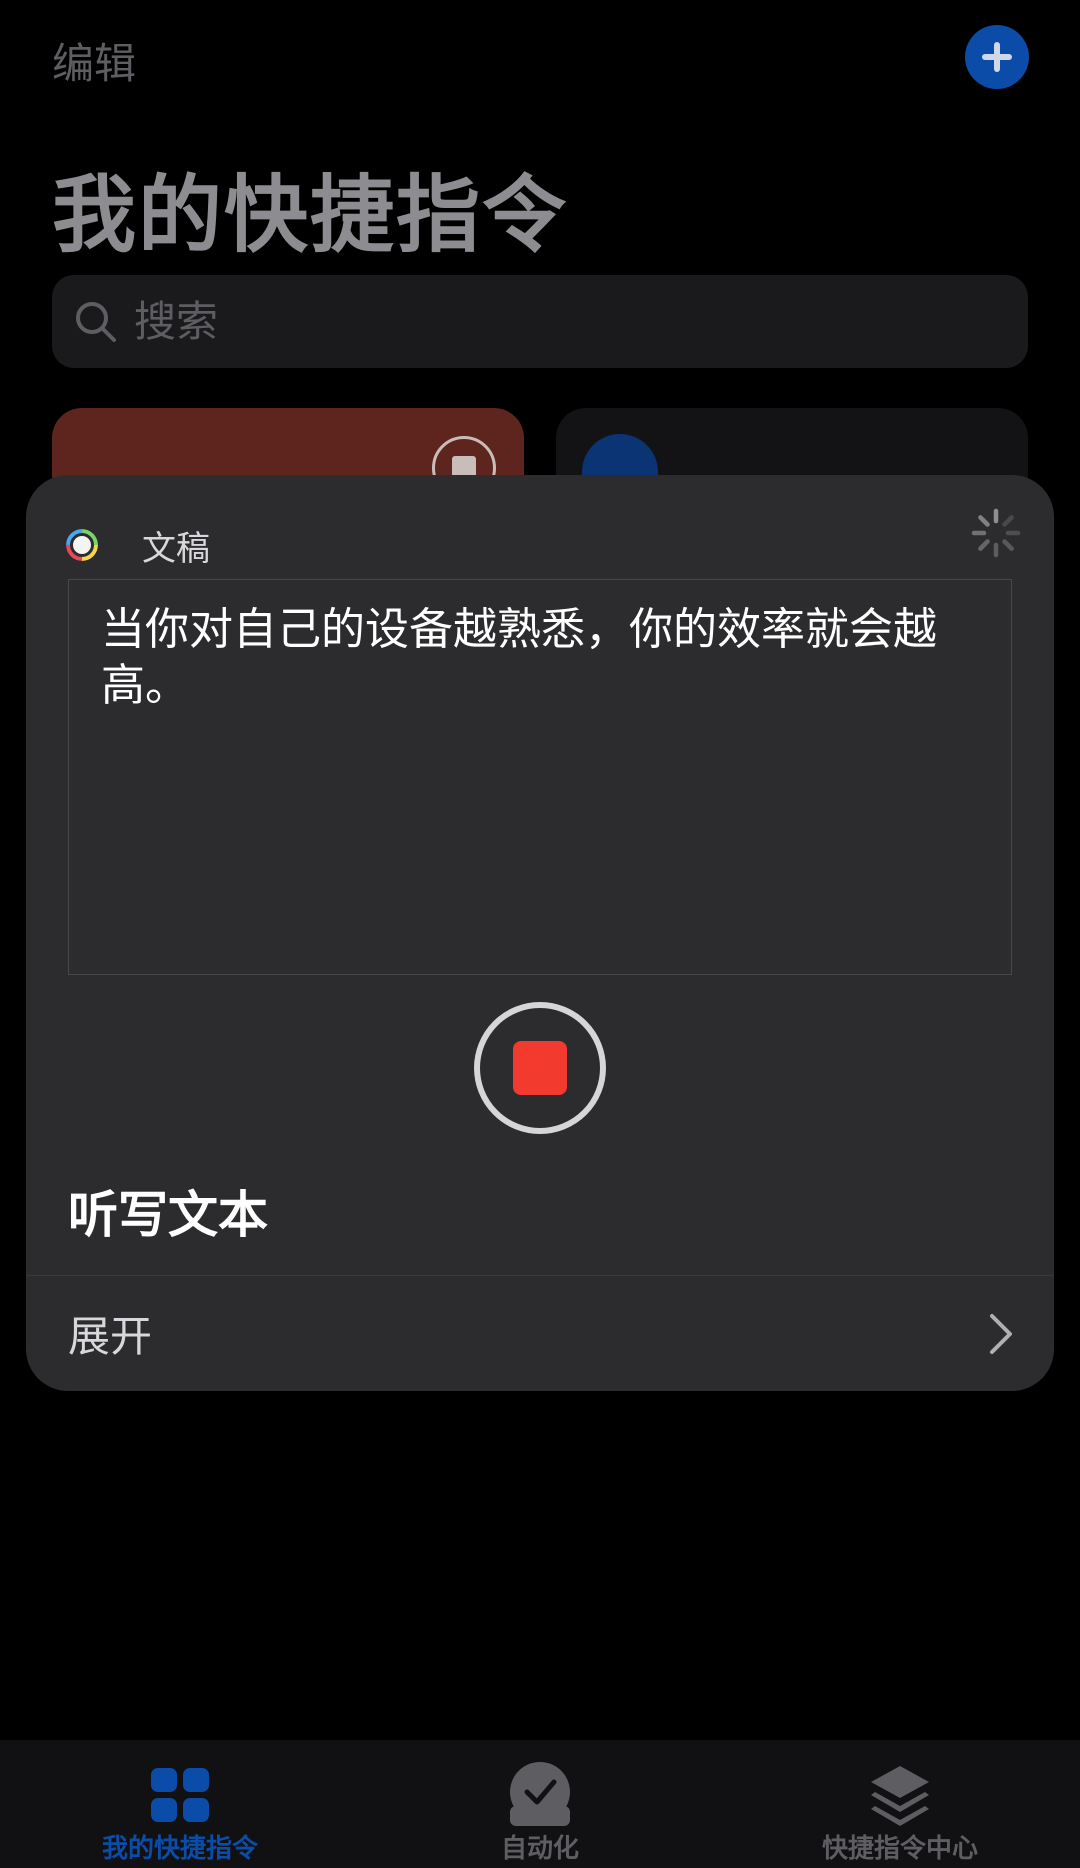 The image size is (1080, 1868). I want to click on tab-bar: 我的快捷指令 自动化 快捷指令中心, so click(540, 1804).